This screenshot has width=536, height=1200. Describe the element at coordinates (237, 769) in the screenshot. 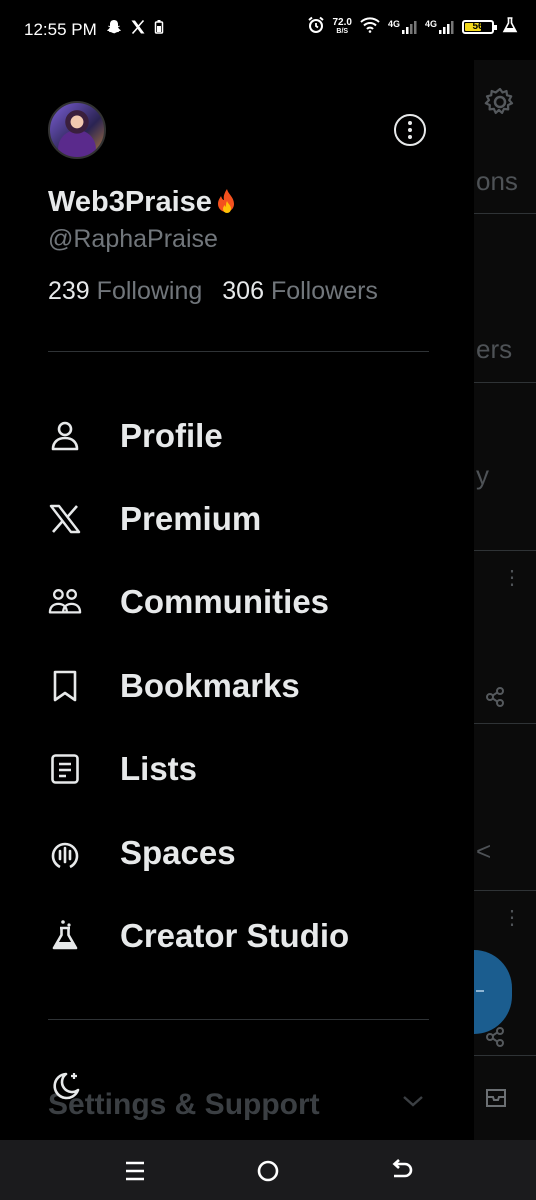

I see `menu-item-lists: Lists` at that location.